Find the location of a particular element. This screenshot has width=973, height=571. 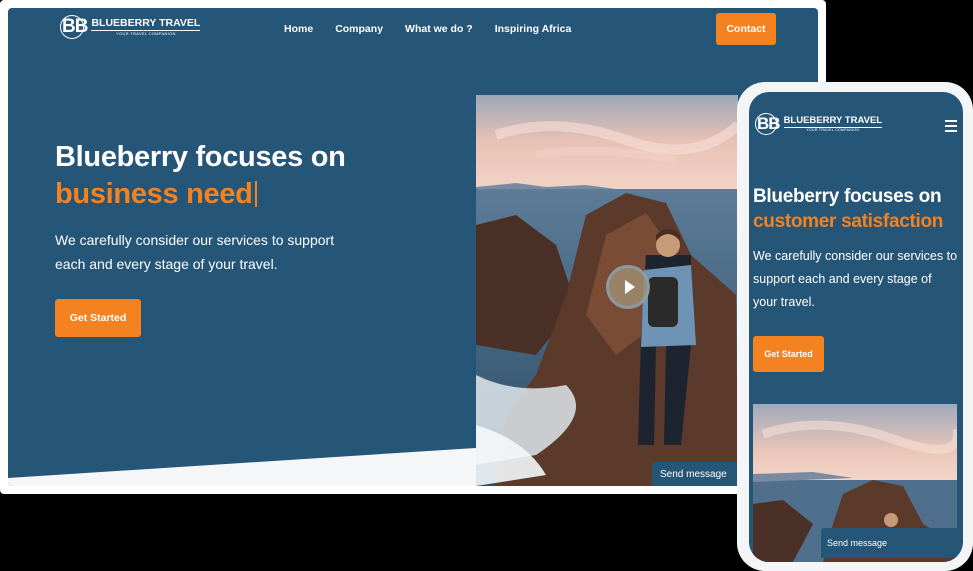

hero-headline-accent: business need is located at coordinates (154, 194).